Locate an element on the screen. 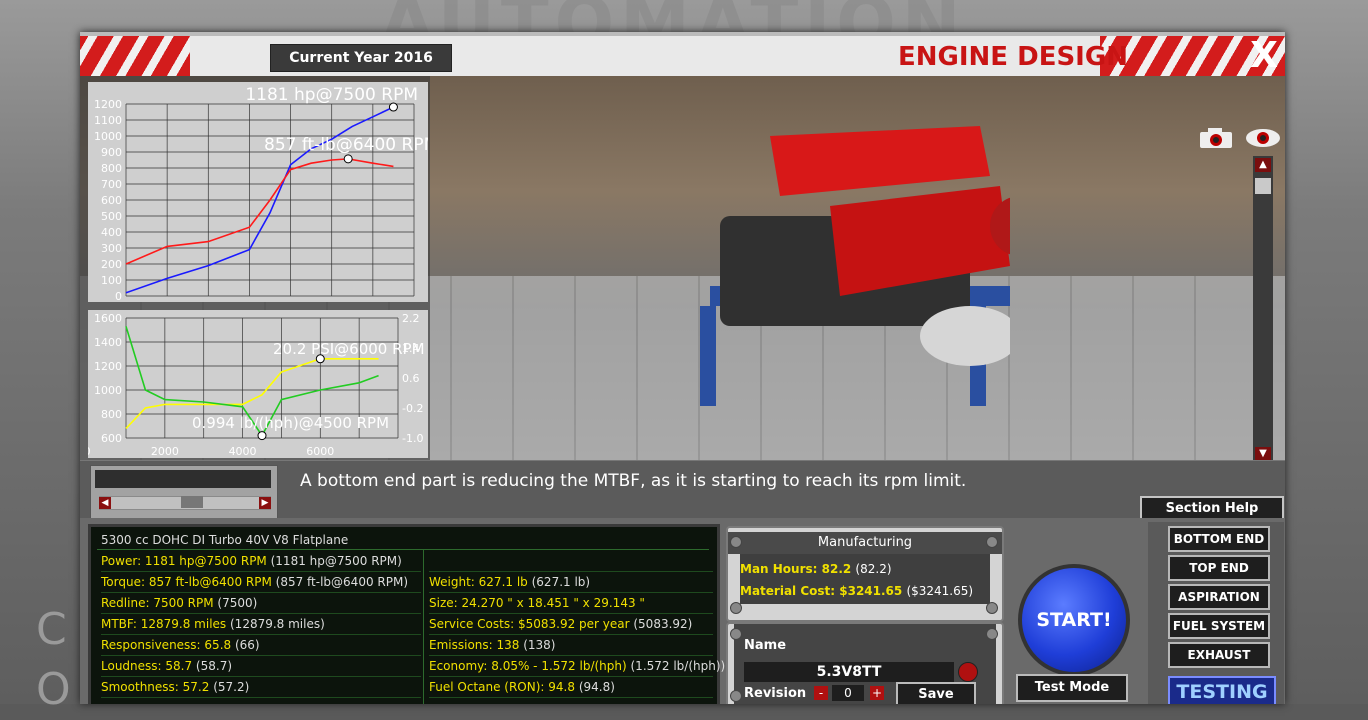 This screenshot has height=720, width=1368. stat-row: Fuel Octane (RON): 94.8 (94.8) is located at coordinates (571, 687).